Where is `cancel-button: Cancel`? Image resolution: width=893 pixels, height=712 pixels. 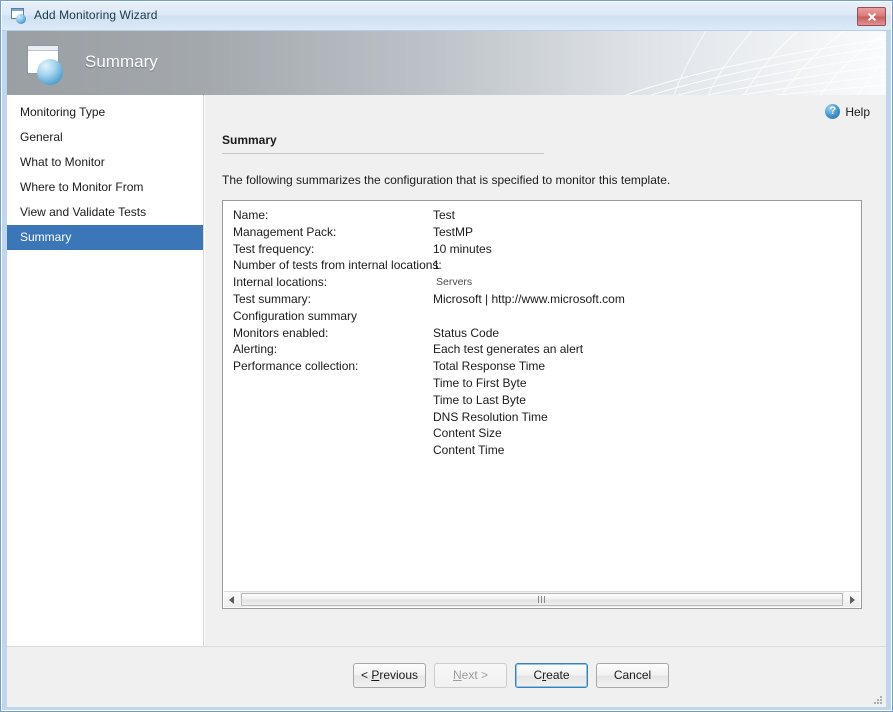 cancel-button: Cancel is located at coordinates (632, 675).